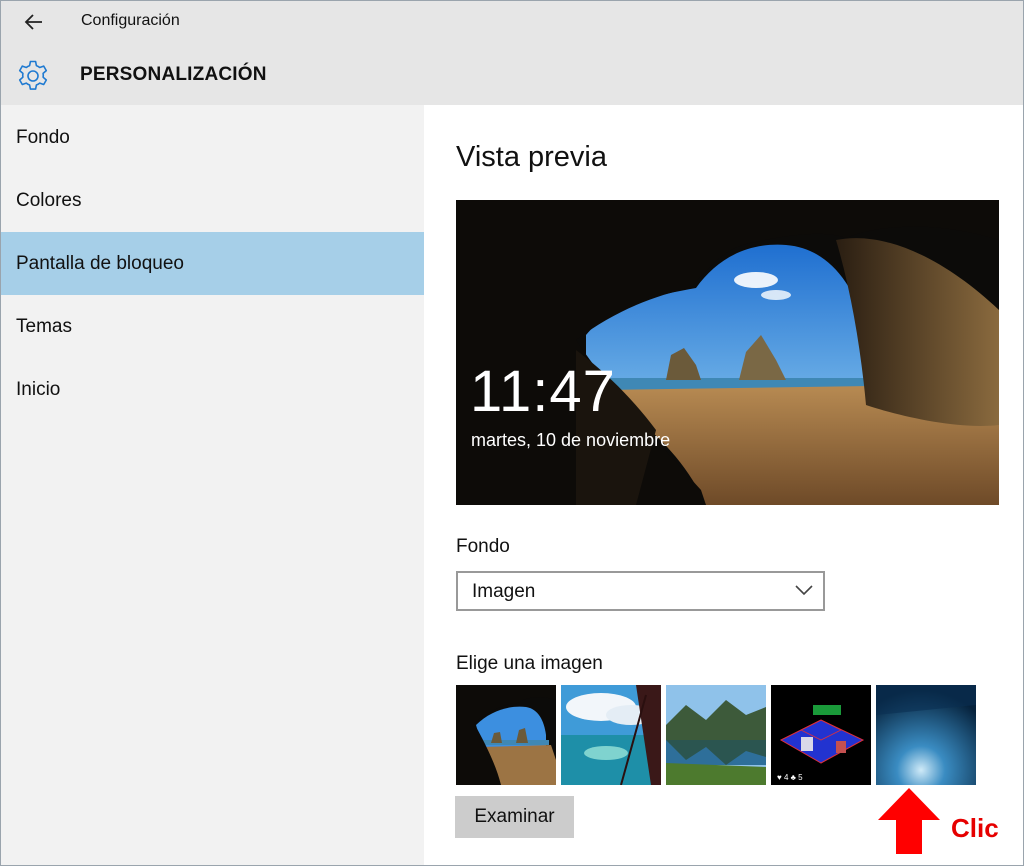 This screenshot has width=1024, height=866. I want to click on sidebar-item-label: Pantalla de bloqueo, so click(100, 263).